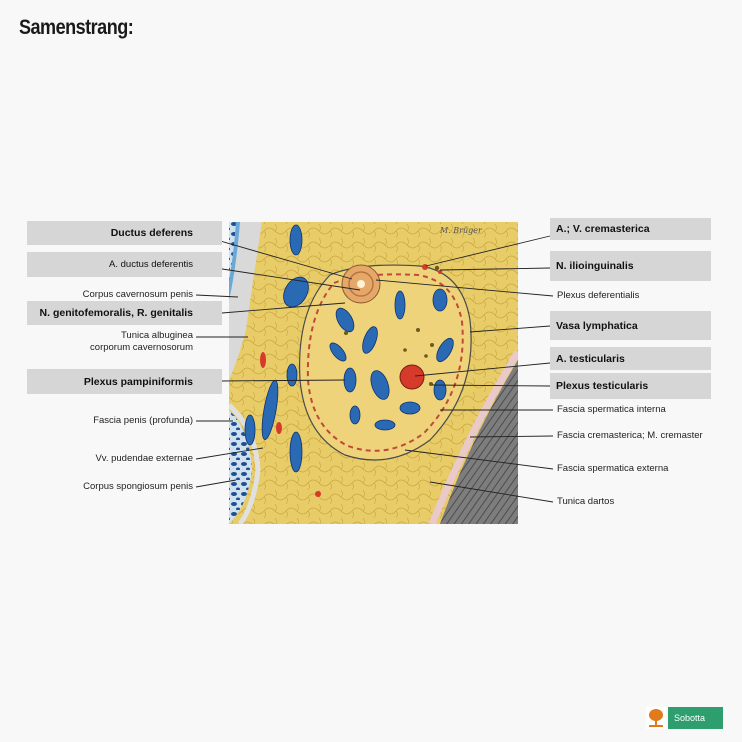 This screenshot has height=742, width=742. I want to click on label-a-v-cremasterica-text: A.; V. cremasterica, so click(603, 229).